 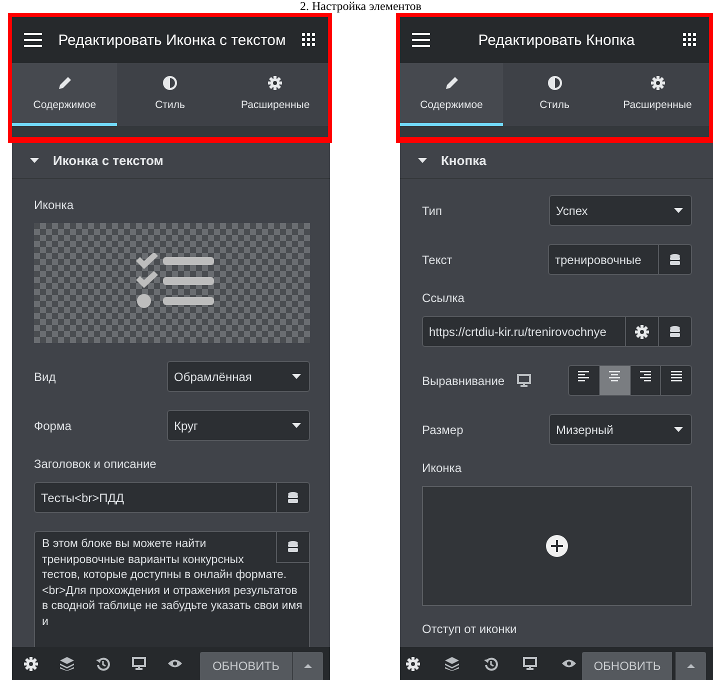 What do you see at coordinates (96, 464) in the screenshot?
I see `field-label: Заголовок и описание` at bounding box center [96, 464].